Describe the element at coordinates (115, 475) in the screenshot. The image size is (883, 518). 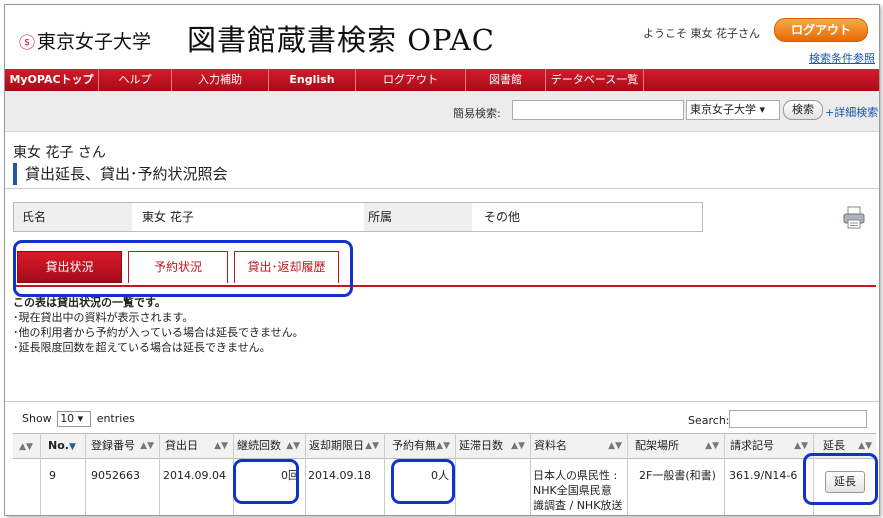
I see `cell-reg-no: 9052663` at that location.